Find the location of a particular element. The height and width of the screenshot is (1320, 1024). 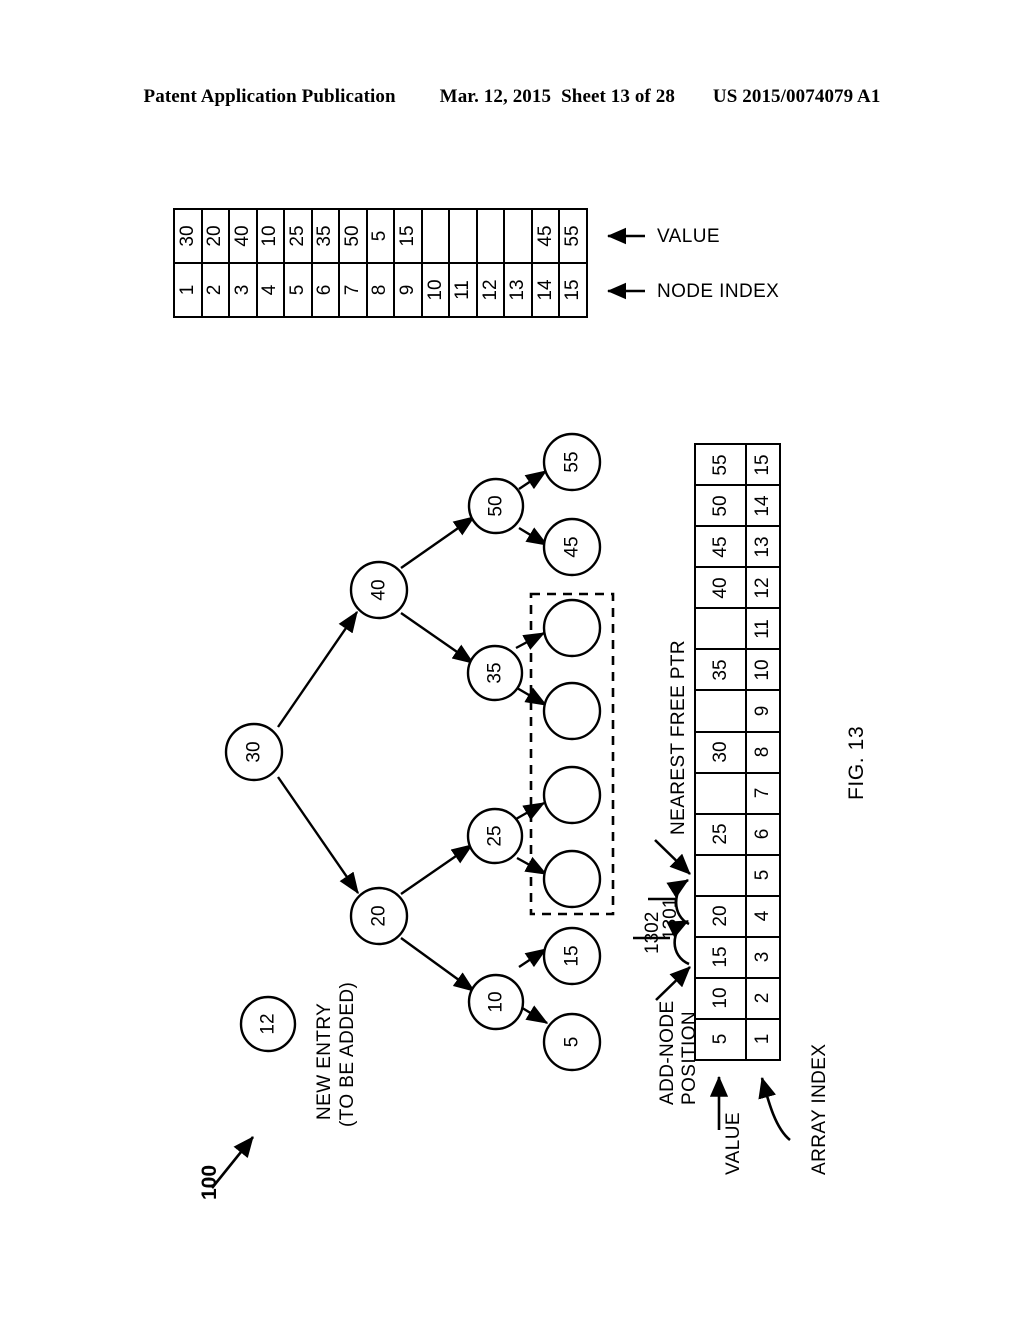

tree-node-25: 25 is located at coordinates (495, 836).